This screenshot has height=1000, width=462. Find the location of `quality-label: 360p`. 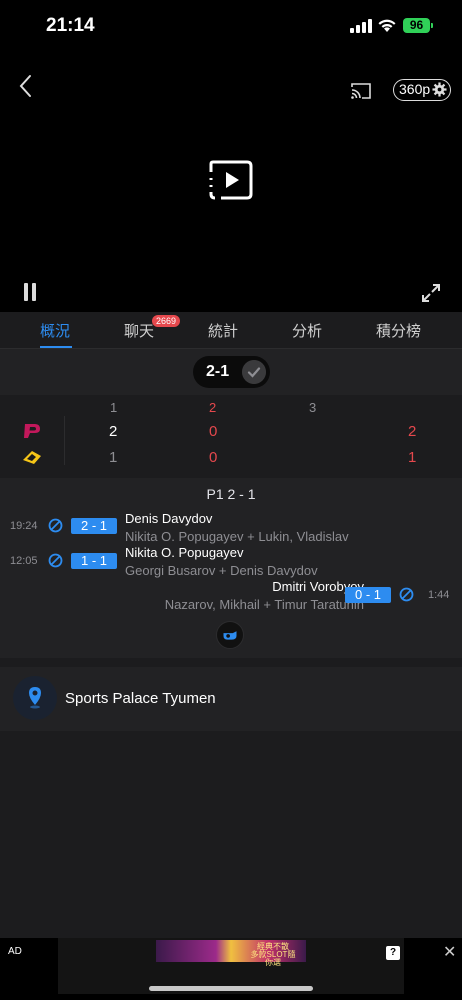

quality-label: 360p is located at coordinates (415, 89).